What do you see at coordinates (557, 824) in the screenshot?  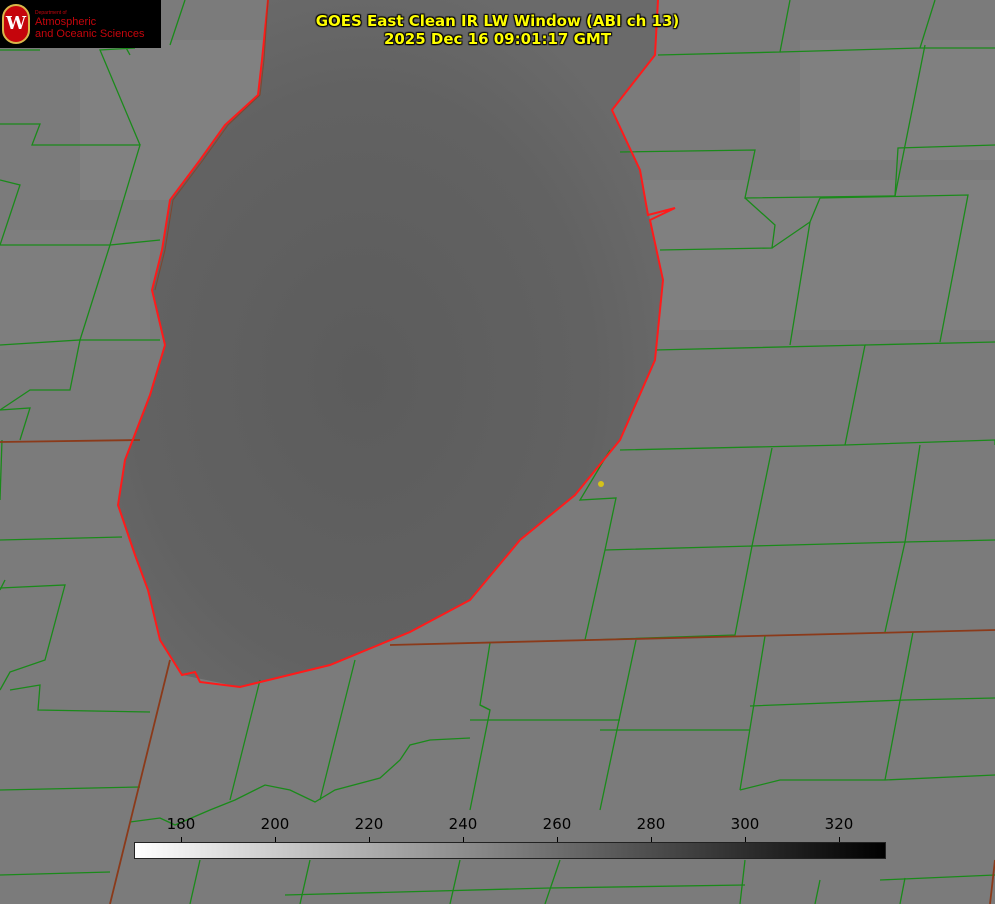 I see `colorbar-tick-label: 260` at bounding box center [557, 824].